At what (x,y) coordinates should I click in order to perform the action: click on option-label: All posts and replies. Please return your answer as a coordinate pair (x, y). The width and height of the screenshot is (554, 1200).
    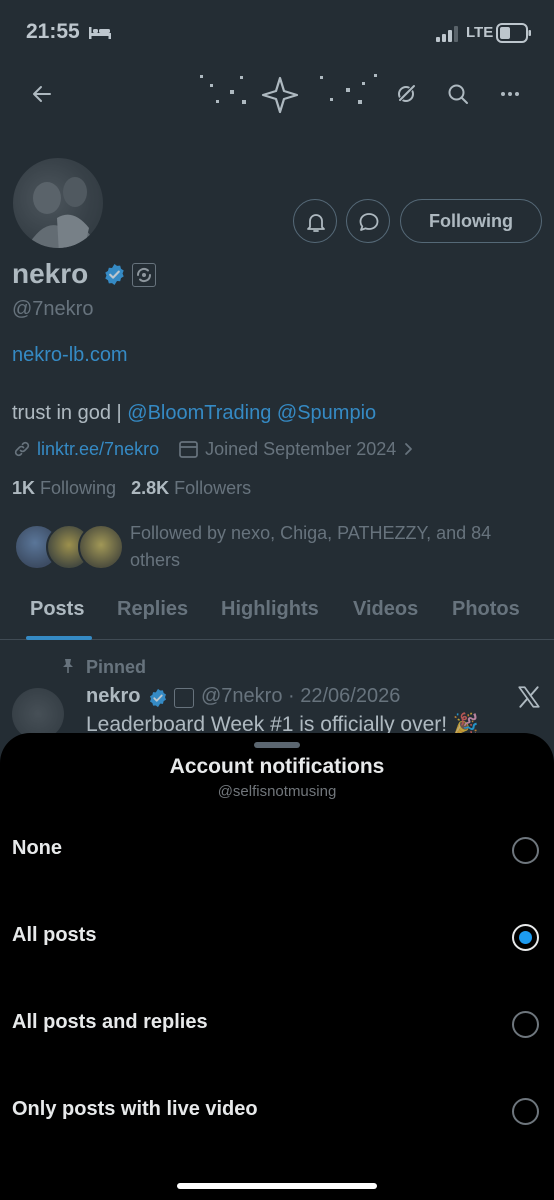
    Looking at the image, I should click on (110, 1022).